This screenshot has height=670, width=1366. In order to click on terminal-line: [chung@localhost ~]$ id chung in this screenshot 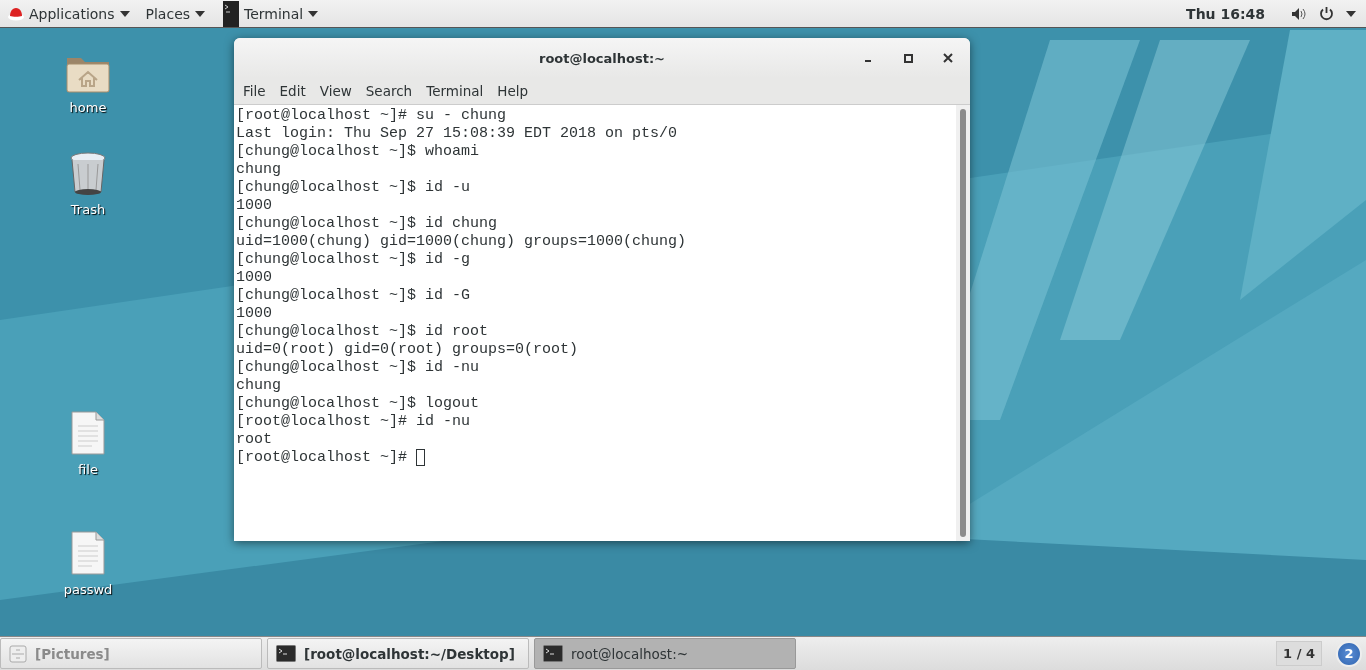, I will do `click(367, 224)`.